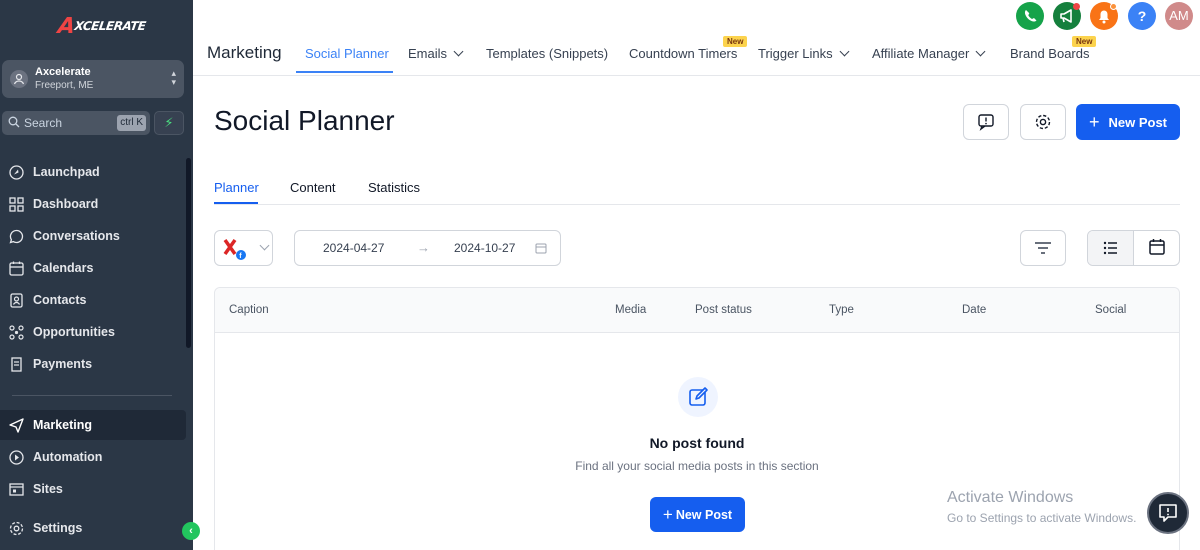  I want to click on tab-social-planner: Social Planner, so click(347, 53).